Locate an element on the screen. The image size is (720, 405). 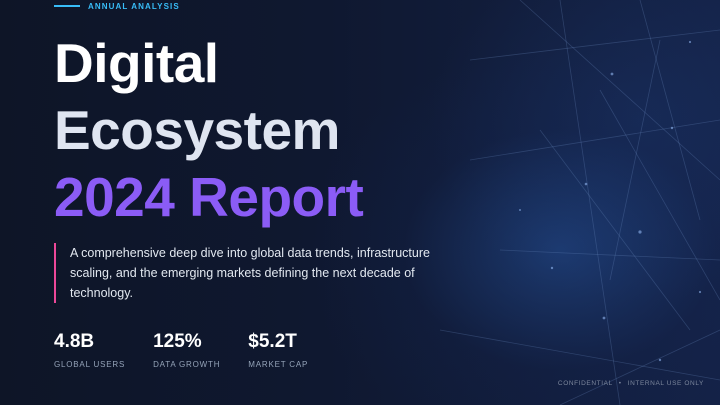
eyebrow-accent-line is located at coordinates (67, 6).